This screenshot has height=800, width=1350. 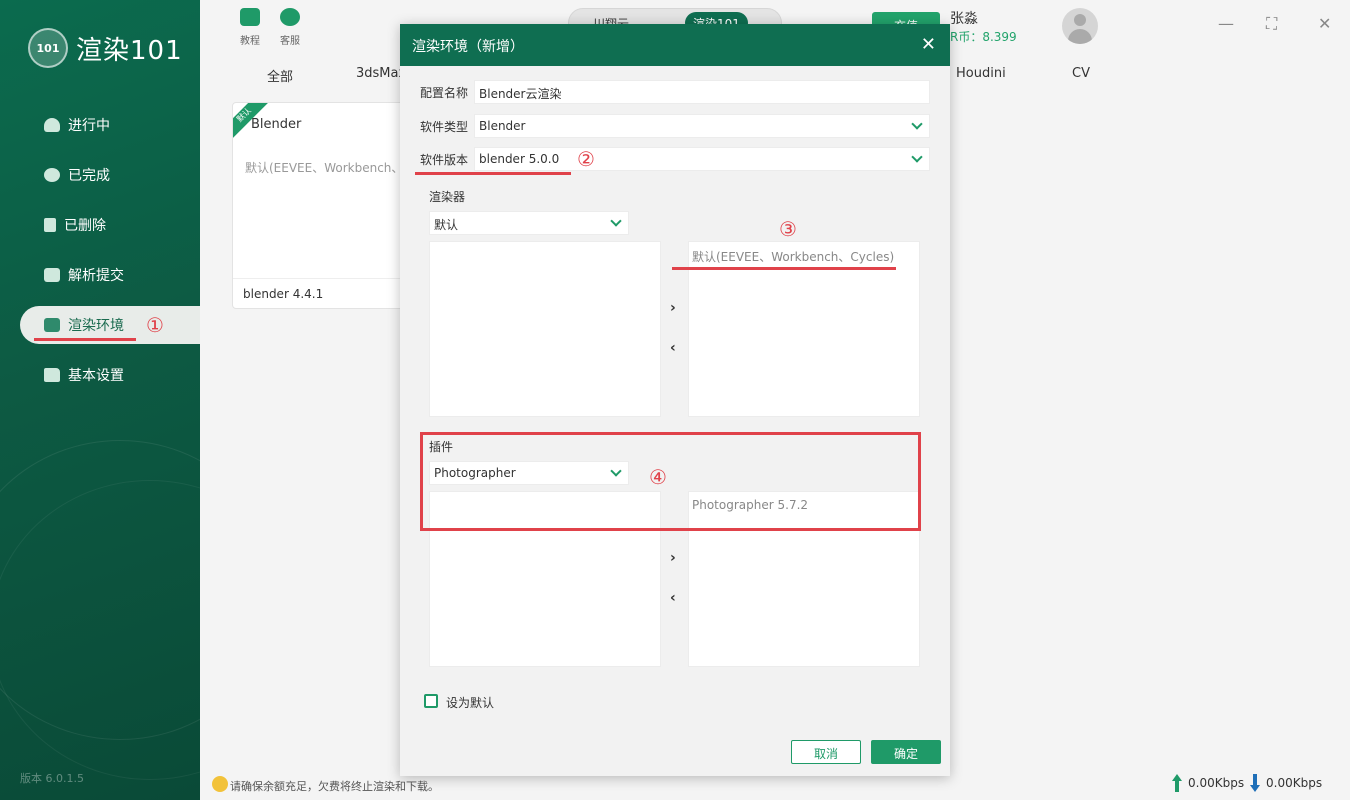 What do you see at coordinates (675, 45) in the screenshot?
I see `dialog-header: 渲染环境（新增） ✕` at bounding box center [675, 45].